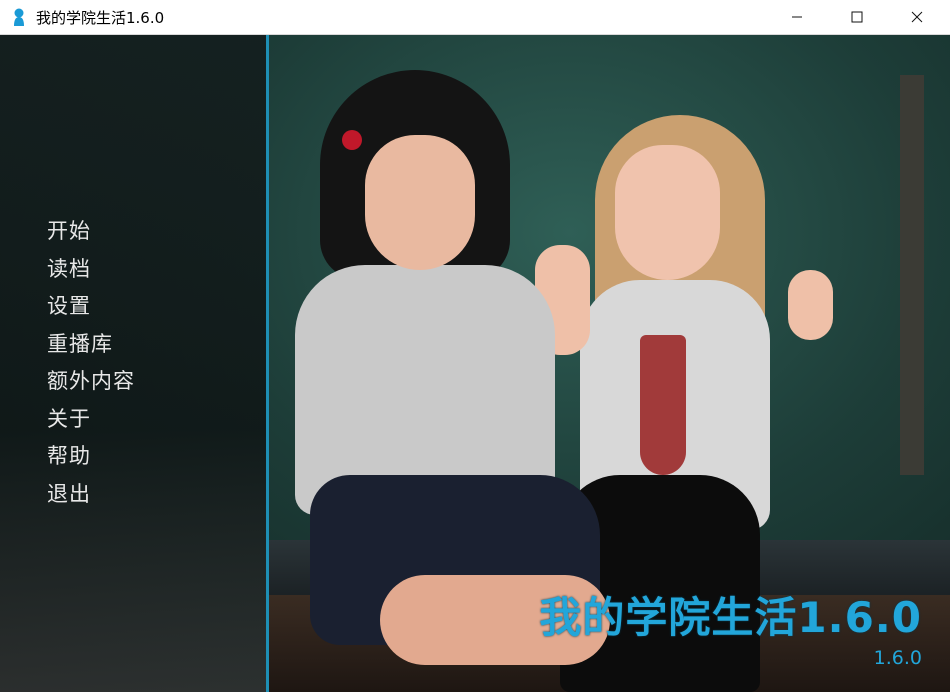  What do you see at coordinates (420, 202) in the screenshot?
I see `character-dark-face` at bounding box center [420, 202].